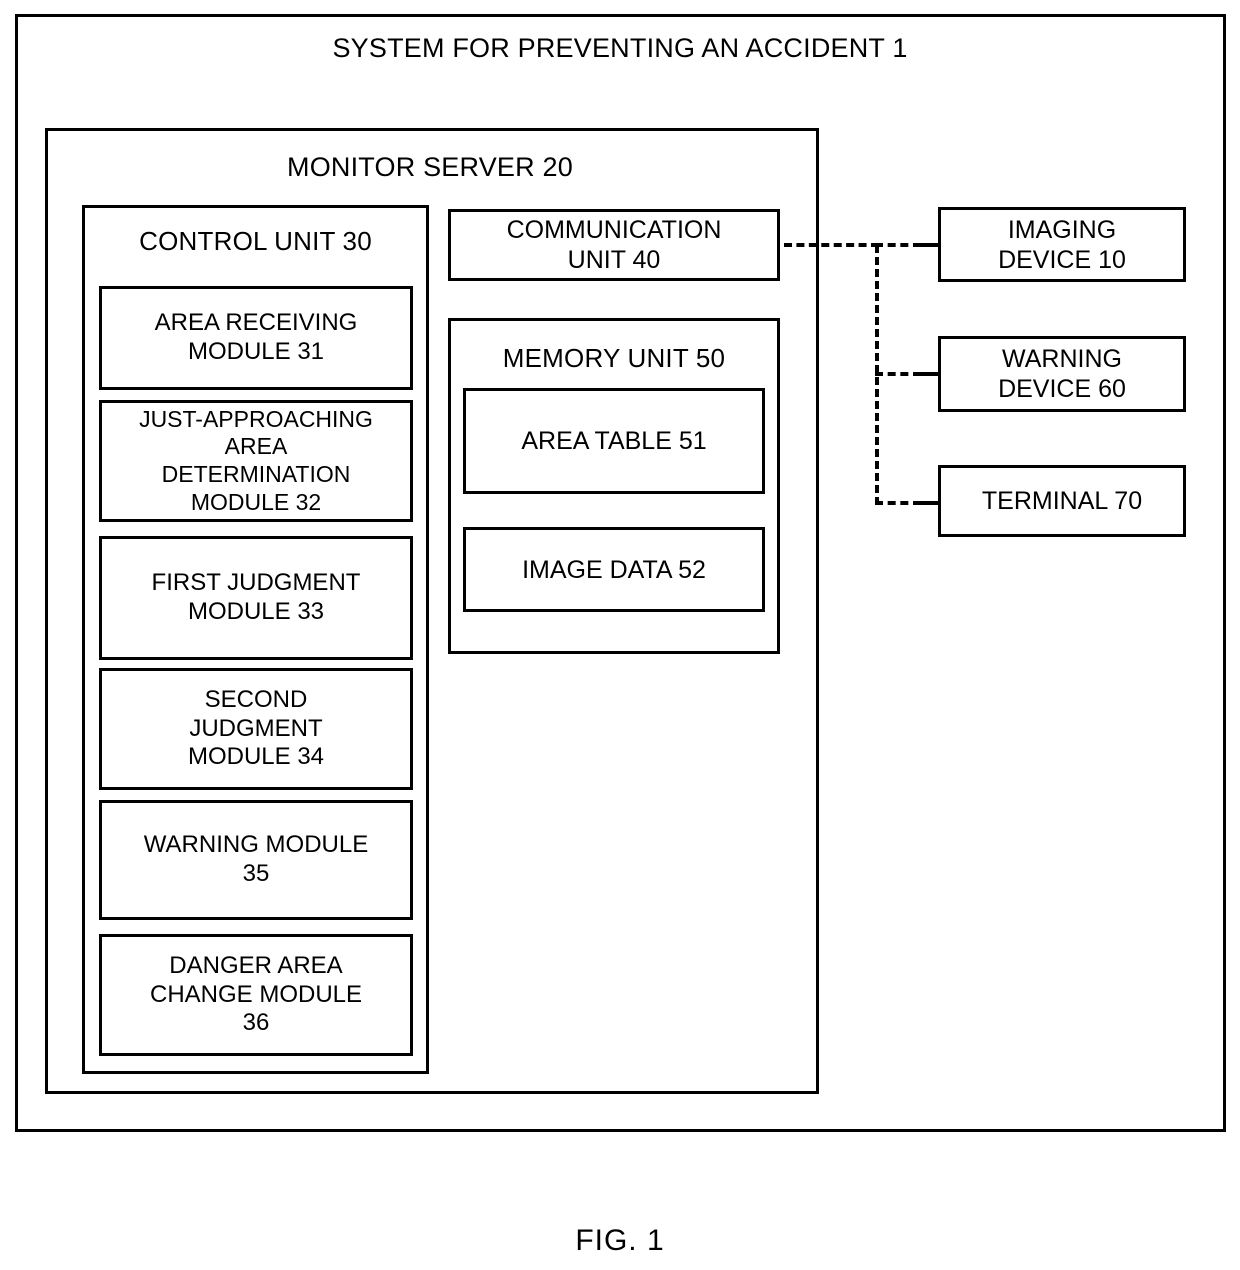 This screenshot has width=1240, height=1270. Describe the element at coordinates (256, 729) in the screenshot. I see `second-judgment-module-box: SECOND JUDGMENT MODULE 34` at that location.